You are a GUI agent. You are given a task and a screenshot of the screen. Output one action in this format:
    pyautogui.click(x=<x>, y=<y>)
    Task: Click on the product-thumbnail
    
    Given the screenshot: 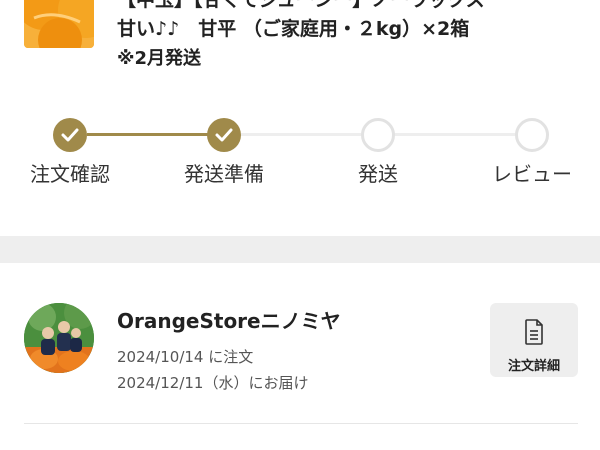 What is the action you would take?
    pyautogui.click(x=59, y=24)
    